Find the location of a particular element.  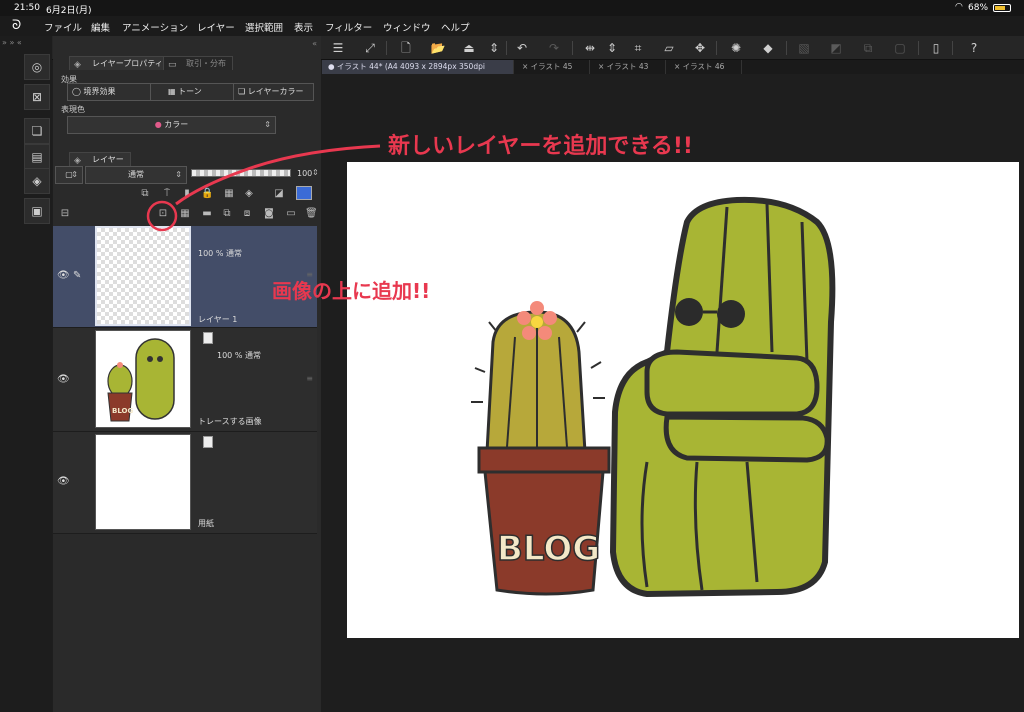

smartphone-icon: ▯ is located at coordinates (936, 48).